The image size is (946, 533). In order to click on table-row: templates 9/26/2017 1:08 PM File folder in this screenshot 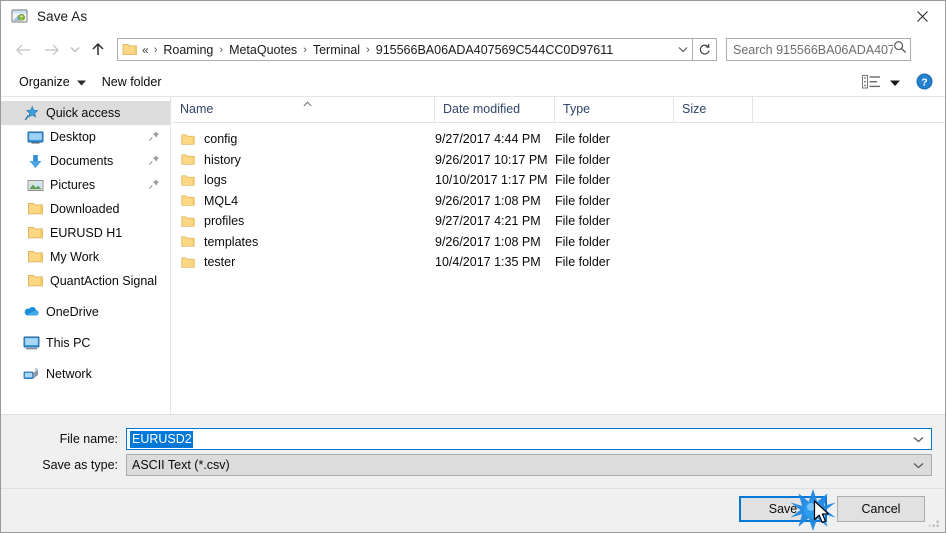, I will do `click(558, 242)`.